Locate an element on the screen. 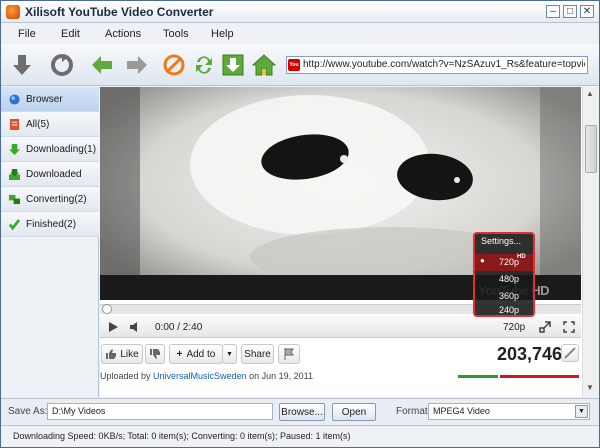 The width and height of the screenshot is (600, 448). play-button is located at coordinates (113, 327).